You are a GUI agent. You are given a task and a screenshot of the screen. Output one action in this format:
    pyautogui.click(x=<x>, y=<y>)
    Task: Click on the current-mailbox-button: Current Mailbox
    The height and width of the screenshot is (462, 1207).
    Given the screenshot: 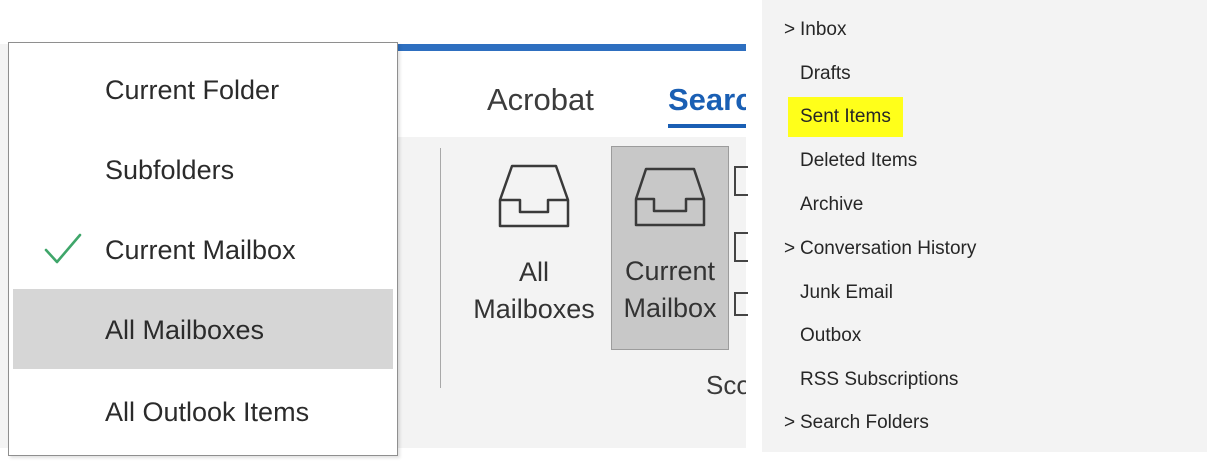 What is the action you would take?
    pyautogui.click(x=670, y=248)
    